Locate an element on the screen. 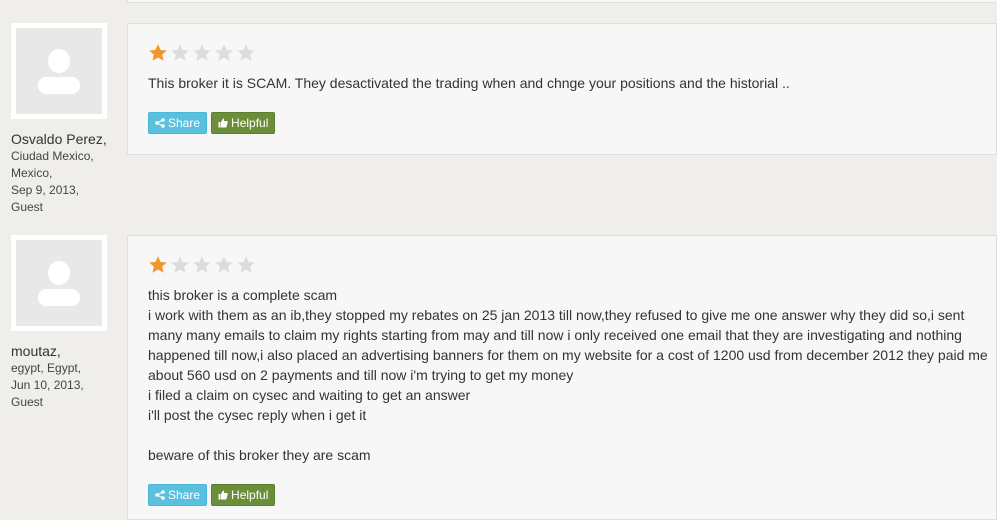 The image size is (997, 520). author-name: Osvaldo Perez, is located at coordinates (59, 139).